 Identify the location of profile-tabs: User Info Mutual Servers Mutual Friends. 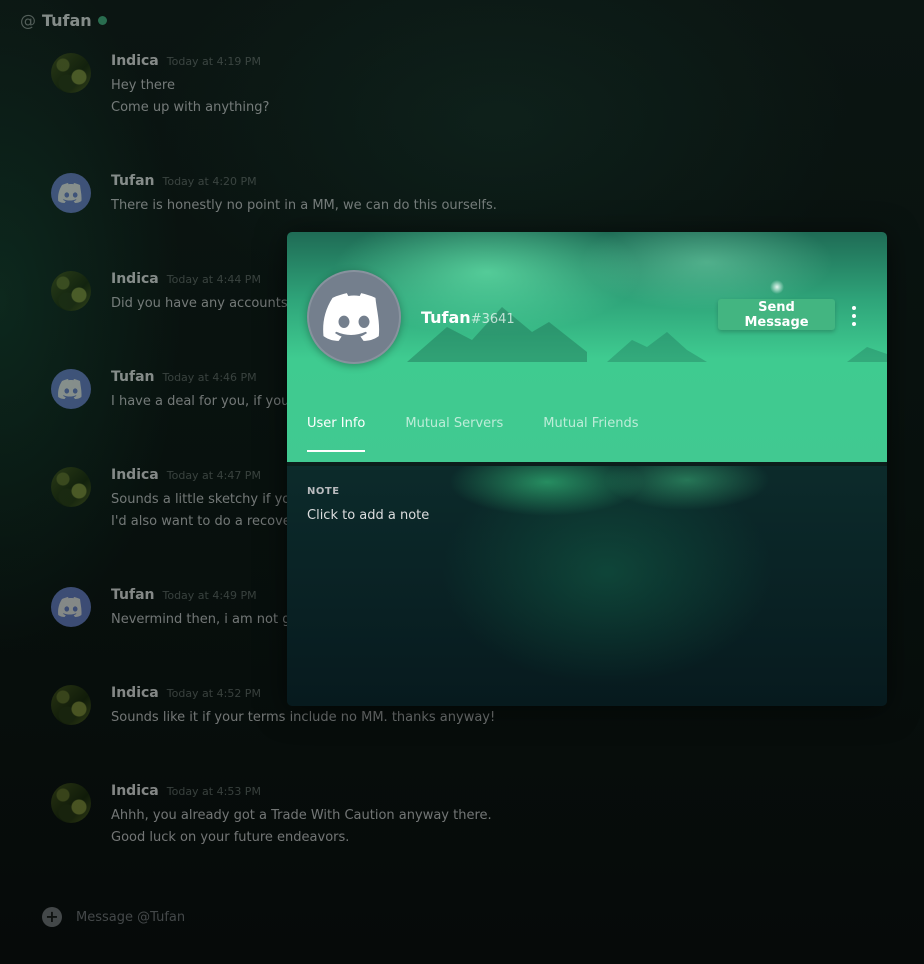
(473, 433).